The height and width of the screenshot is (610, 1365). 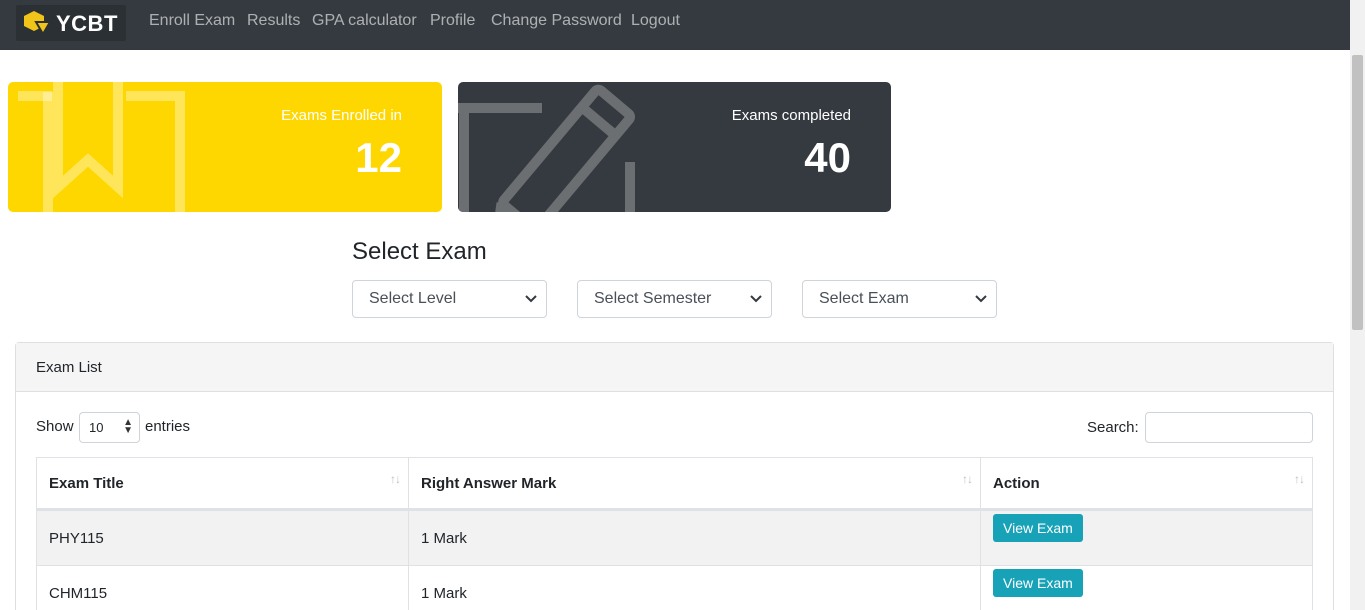 What do you see at coordinates (225, 147) in the screenshot?
I see `exams-enrolled-card: Exams Enrolled in 12` at bounding box center [225, 147].